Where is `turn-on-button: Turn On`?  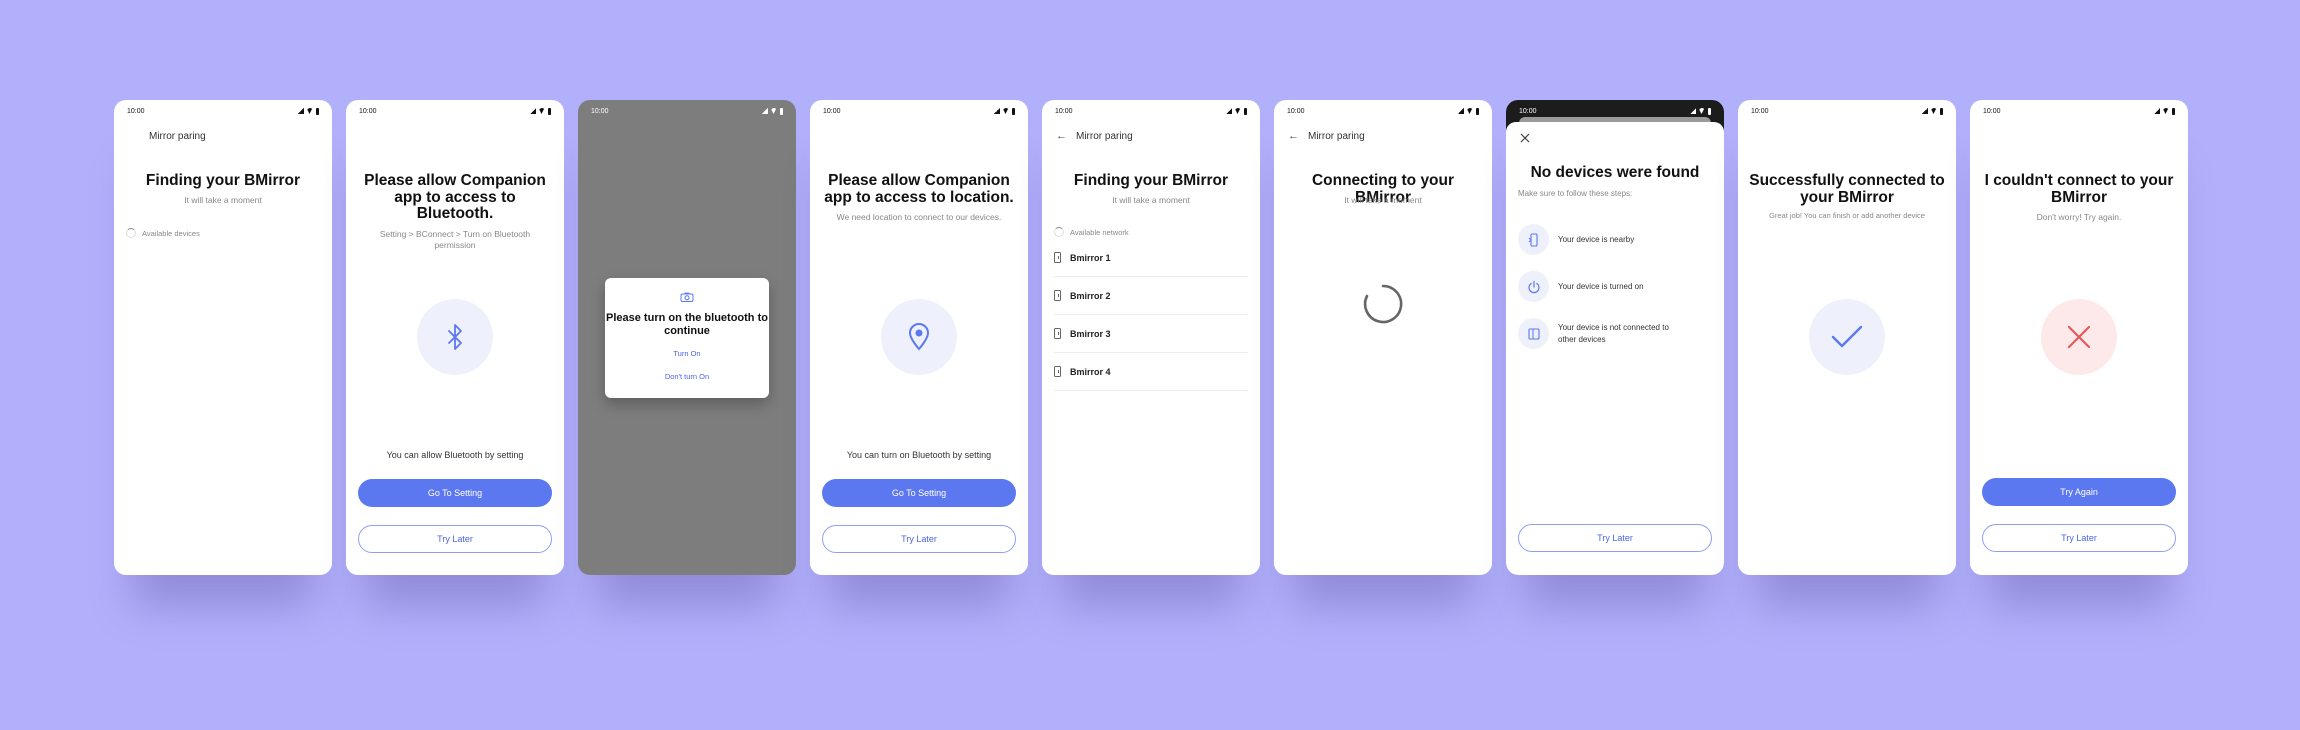
turn-on-button: Turn On is located at coordinates (687, 353).